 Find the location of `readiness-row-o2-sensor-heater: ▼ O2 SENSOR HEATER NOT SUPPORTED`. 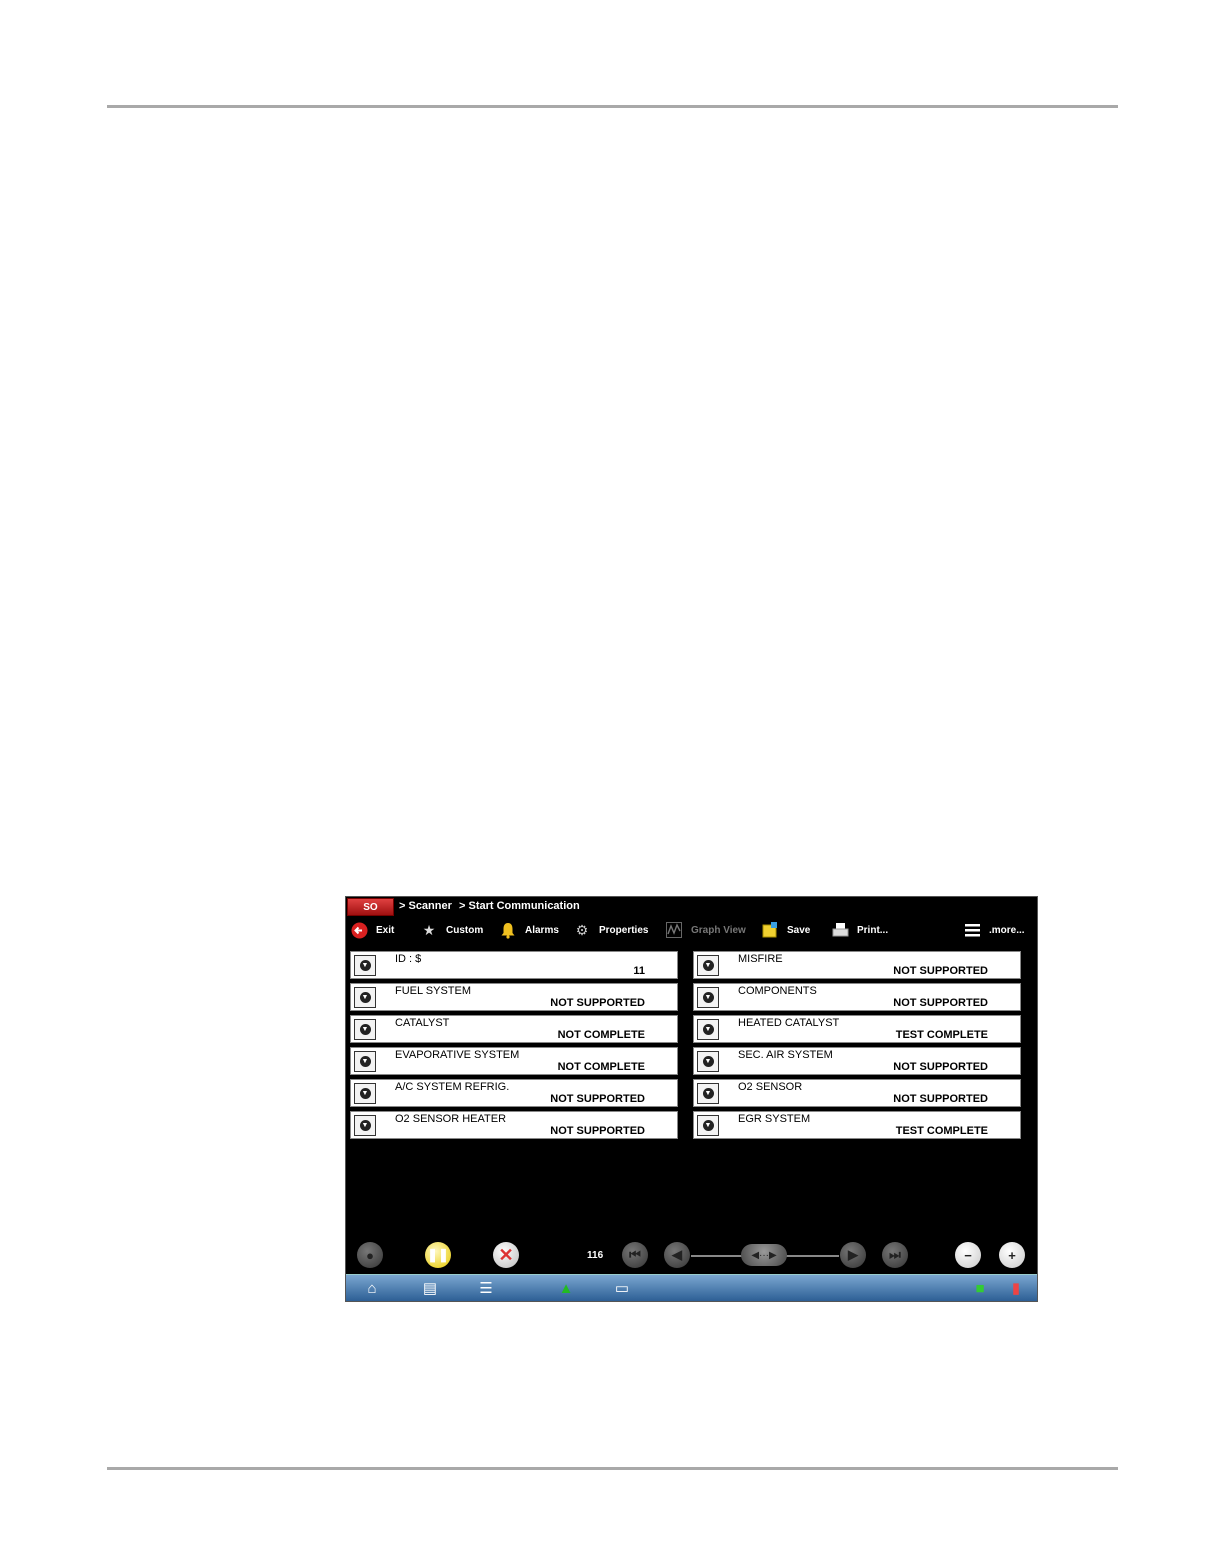

readiness-row-o2-sensor-heater: ▼ O2 SENSOR HEATER NOT SUPPORTED is located at coordinates (514, 1125).